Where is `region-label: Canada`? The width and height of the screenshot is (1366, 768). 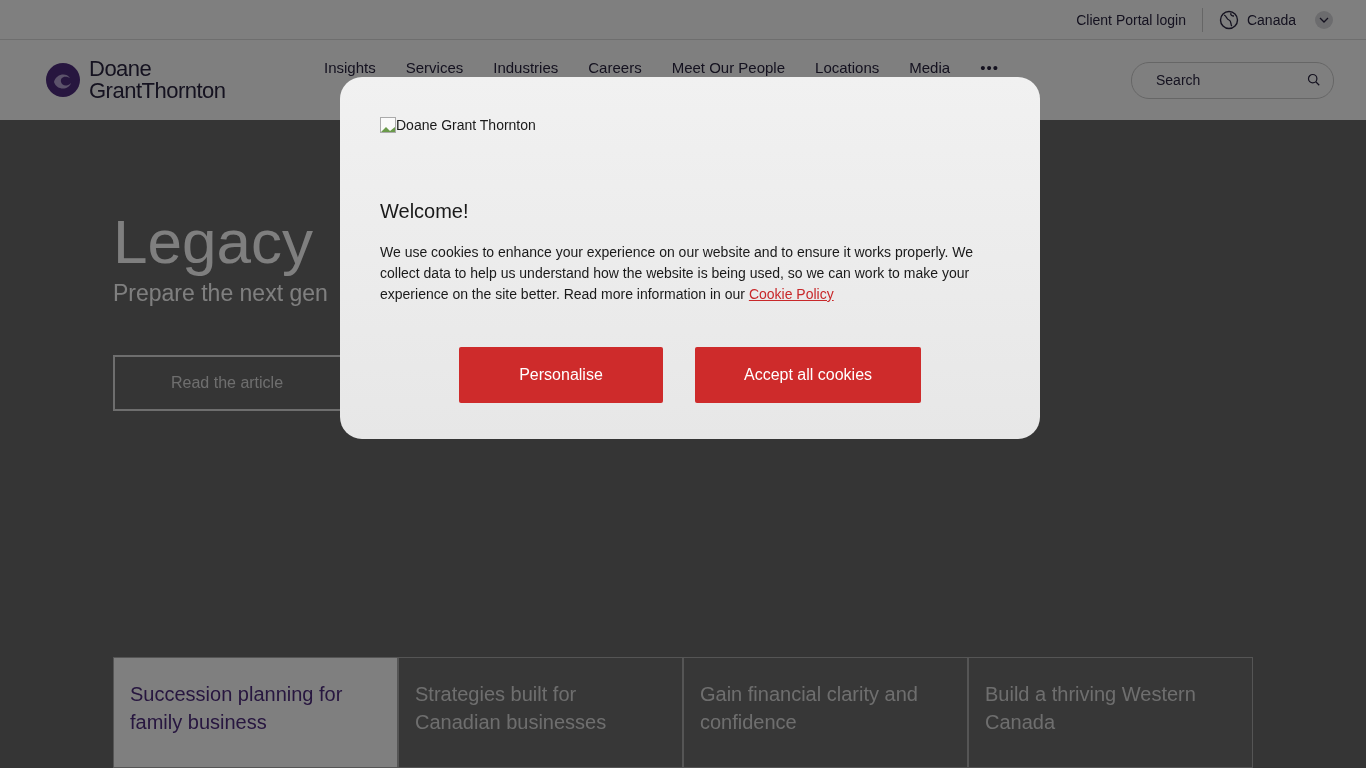 region-label: Canada is located at coordinates (1271, 19).